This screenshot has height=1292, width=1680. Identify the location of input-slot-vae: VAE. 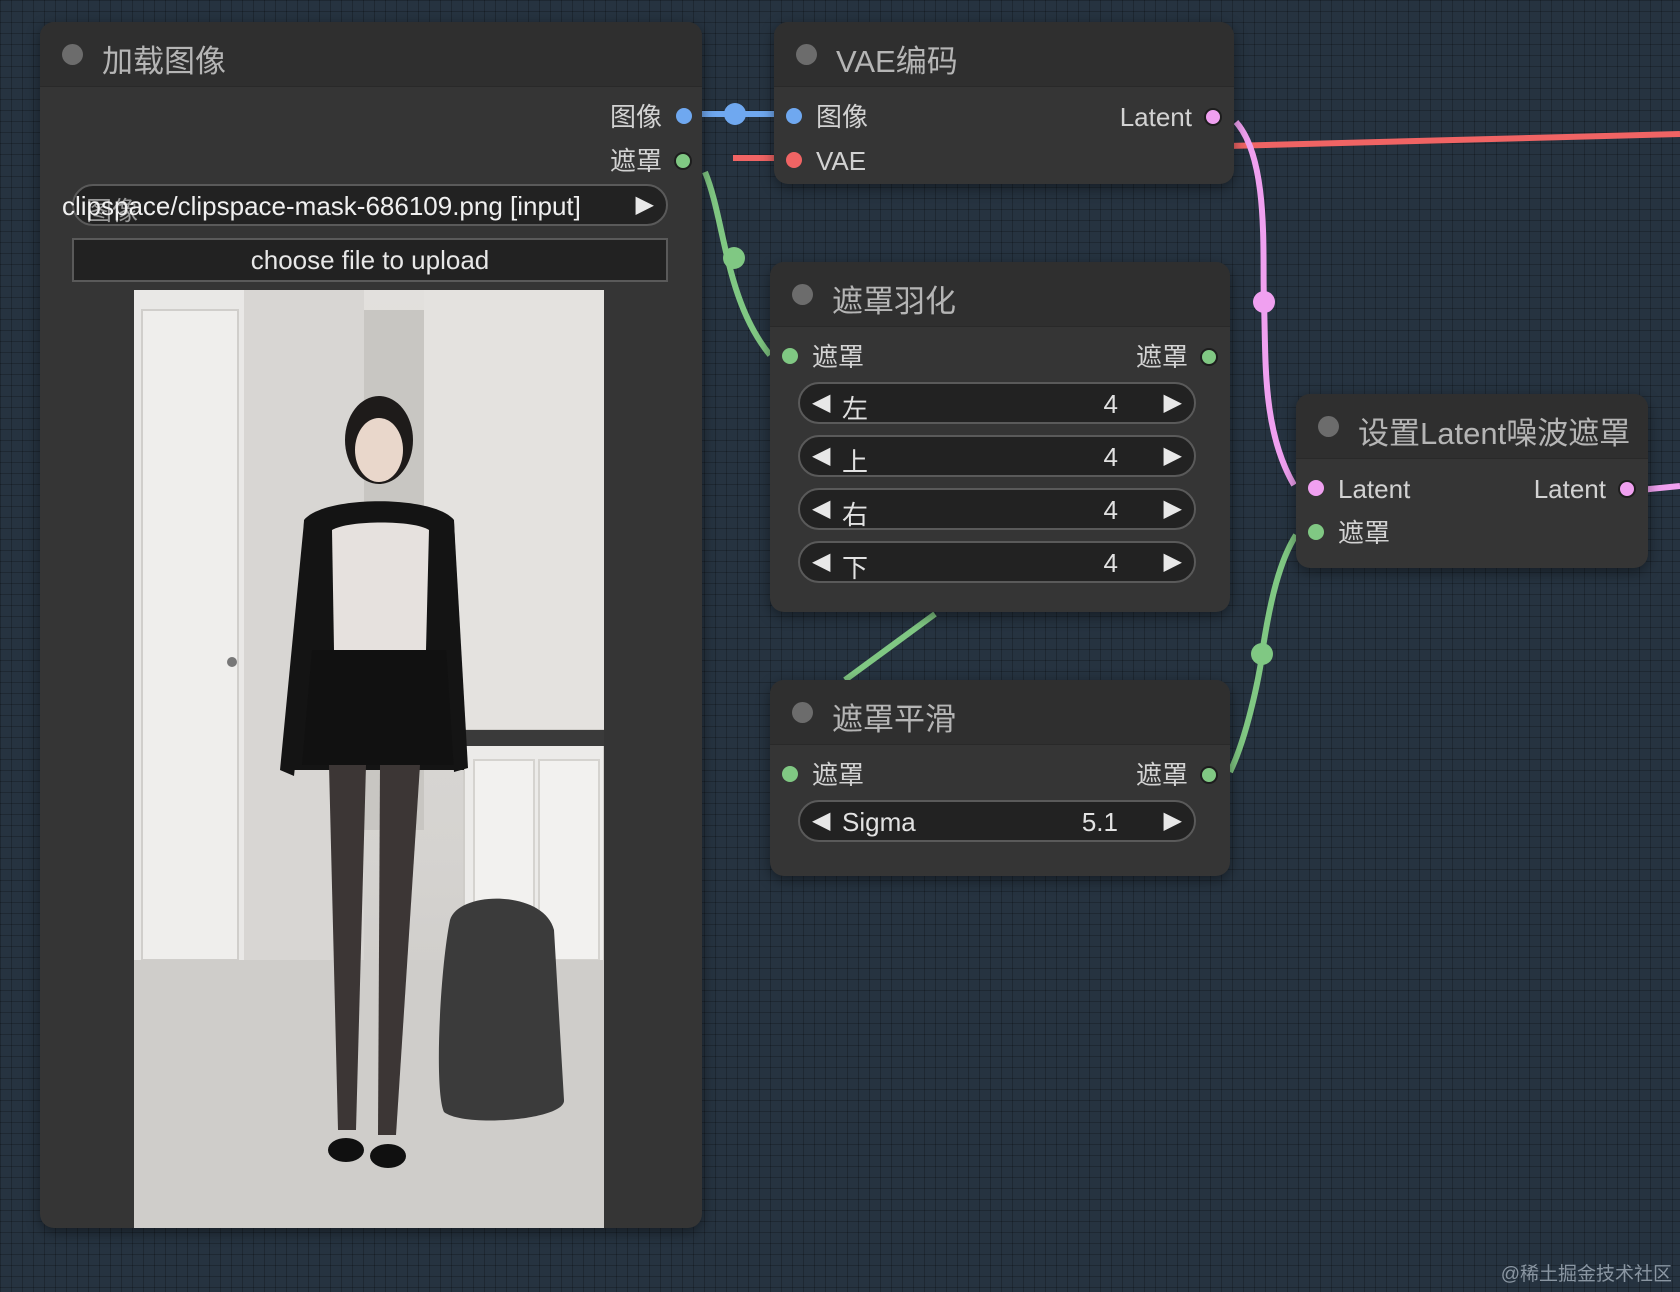
(886, 161).